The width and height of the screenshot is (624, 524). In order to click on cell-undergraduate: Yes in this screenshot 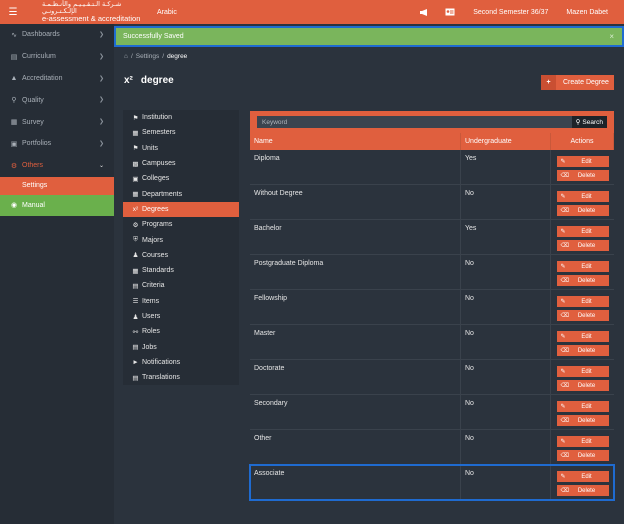, I will do `click(506, 167)`.